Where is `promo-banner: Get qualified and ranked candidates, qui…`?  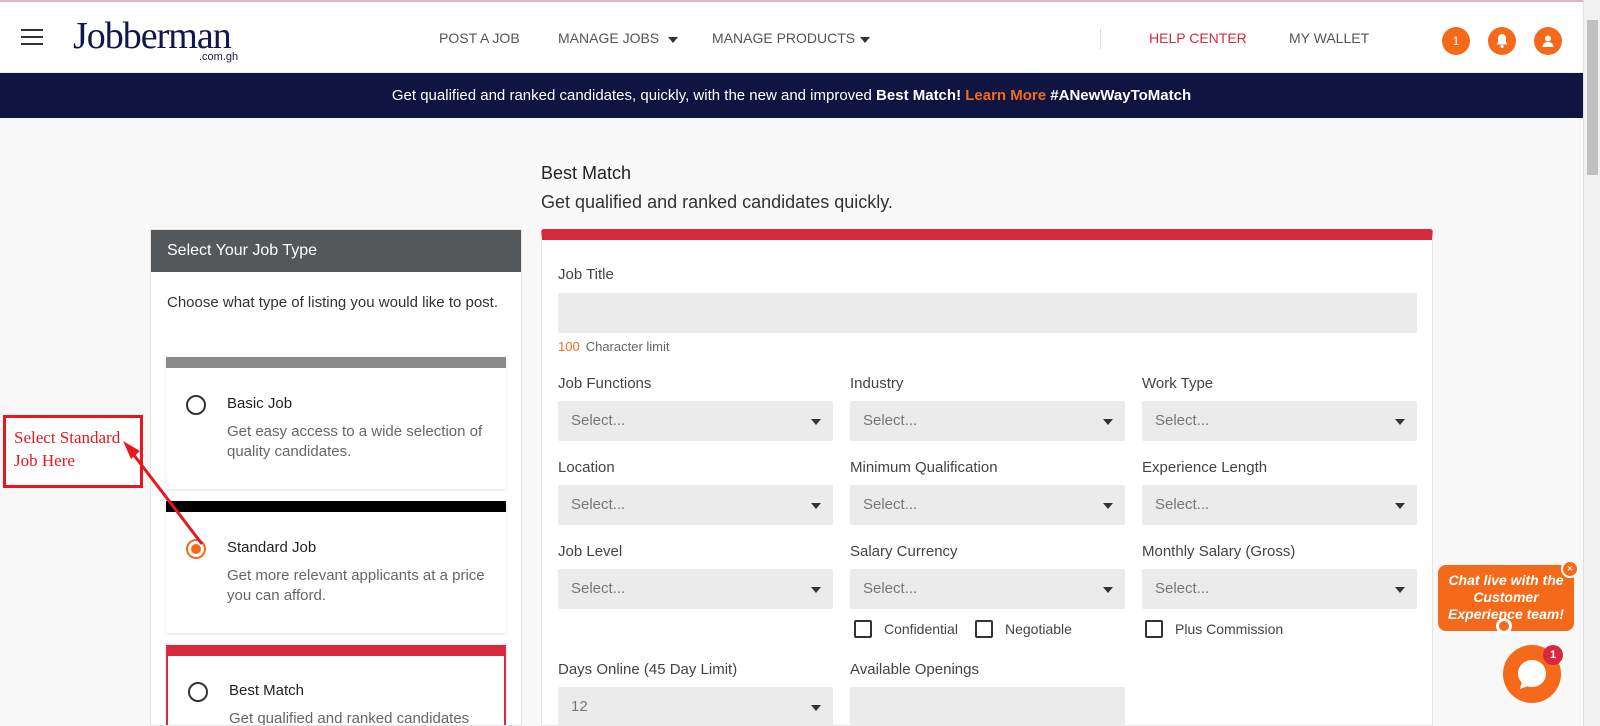 promo-banner: Get qualified and ranked candidates, qui… is located at coordinates (791, 95).